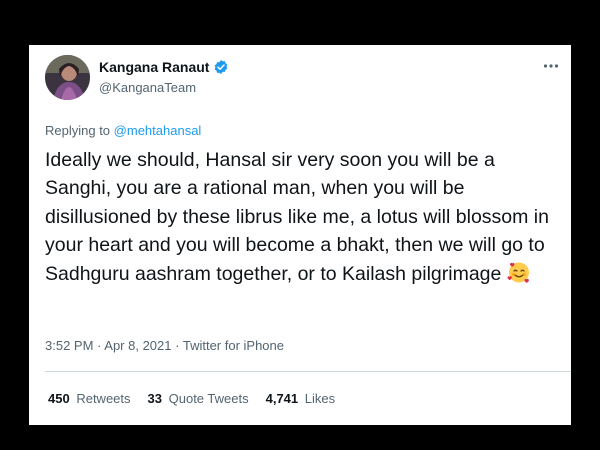 This screenshot has height=450, width=600. What do you see at coordinates (233, 345) in the screenshot?
I see `tweet-client: Twitter for iPhone` at bounding box center [233, 345].